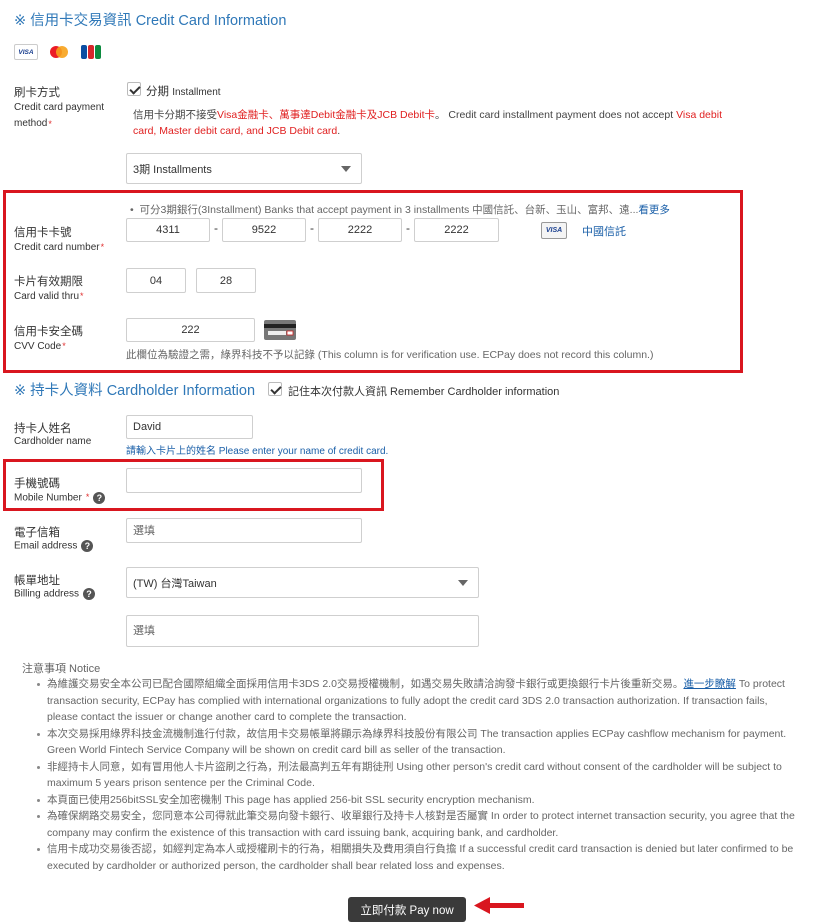  What do you see at coordinates (190, 330) in the screenshot?
I see `cvv-input` at bounding box center [190, 330].